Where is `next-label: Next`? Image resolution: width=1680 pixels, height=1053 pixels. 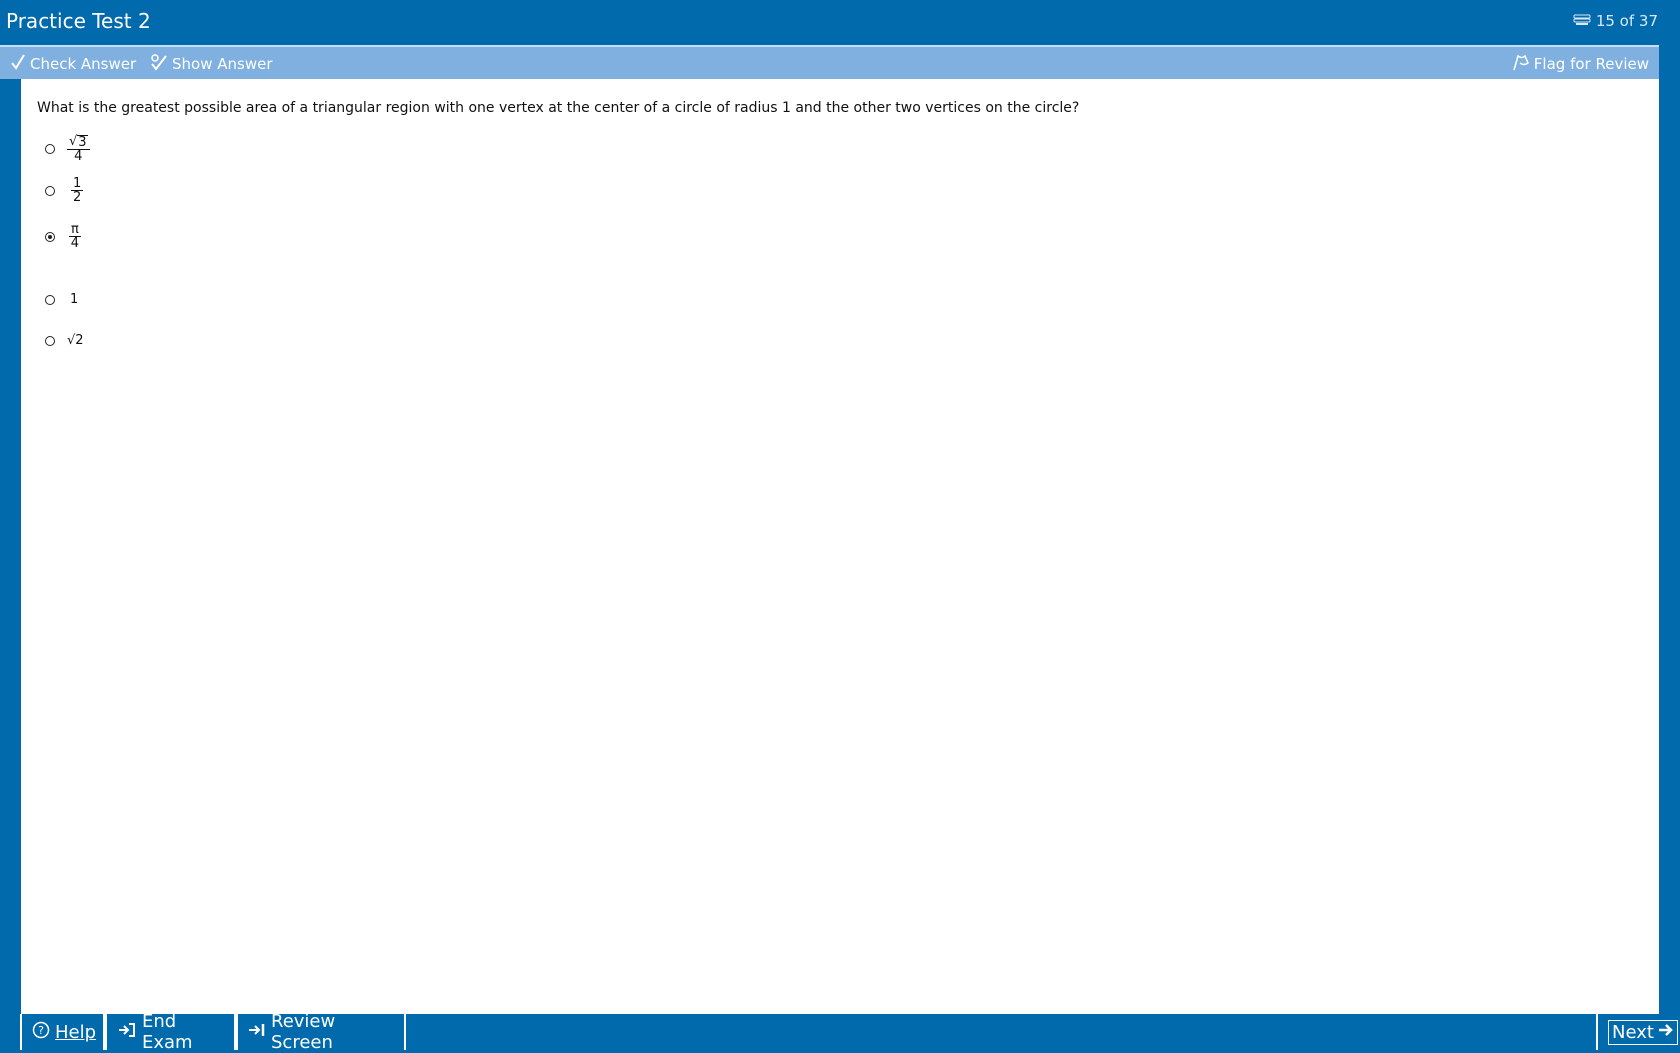
next-label: Next is located at coordinates (1633, 1032).